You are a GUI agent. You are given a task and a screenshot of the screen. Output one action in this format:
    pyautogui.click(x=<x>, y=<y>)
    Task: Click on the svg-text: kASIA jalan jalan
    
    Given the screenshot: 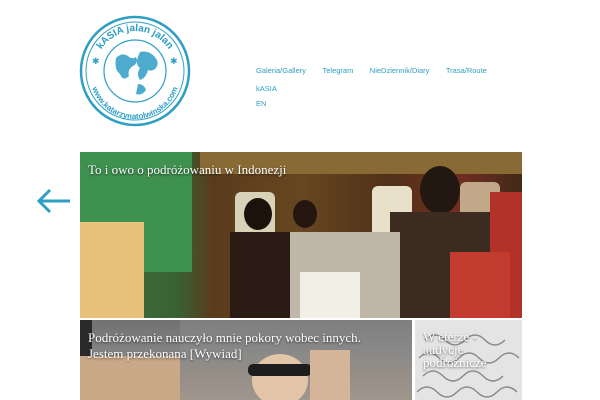 What is the action you would take?
    pyautogui.click(x=135, y=37)
    